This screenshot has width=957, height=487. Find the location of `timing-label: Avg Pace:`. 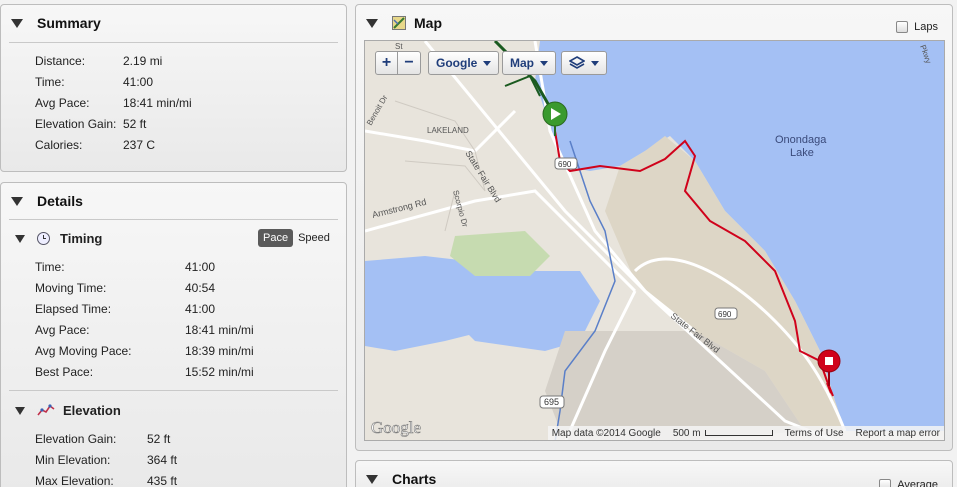

timing-label: Avg Pace: is located at coordinates (62, 330).